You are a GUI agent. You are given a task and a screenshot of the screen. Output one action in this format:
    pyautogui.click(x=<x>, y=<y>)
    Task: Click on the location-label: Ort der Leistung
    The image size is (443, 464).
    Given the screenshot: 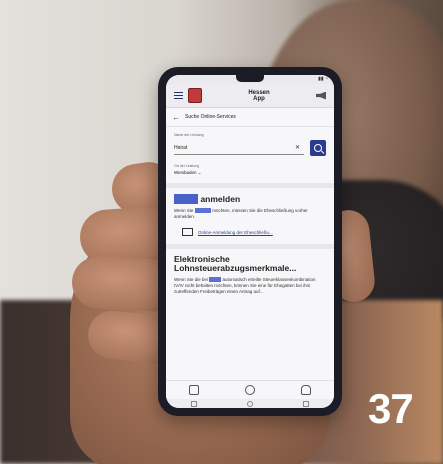 What is the action you would take?
    pyautogui.click(x=187, y=166)
    